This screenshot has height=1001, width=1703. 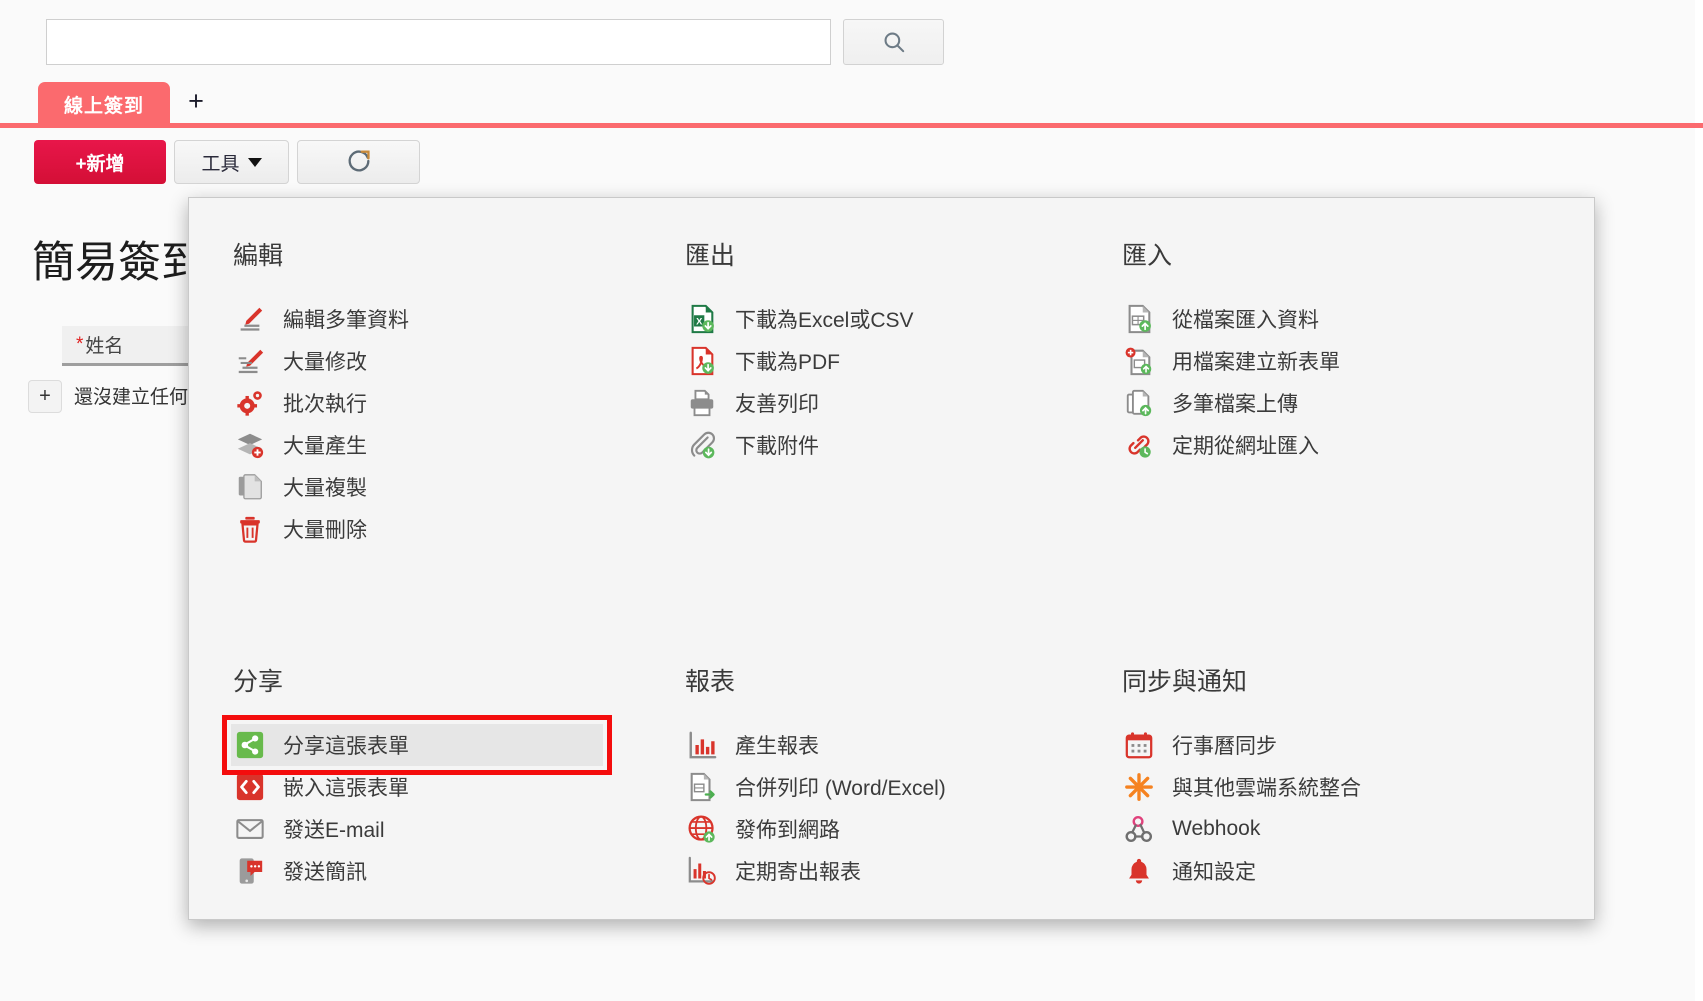 I want to click on menu-item-label: 編輯多筆資料, so click(x=346, y=320).